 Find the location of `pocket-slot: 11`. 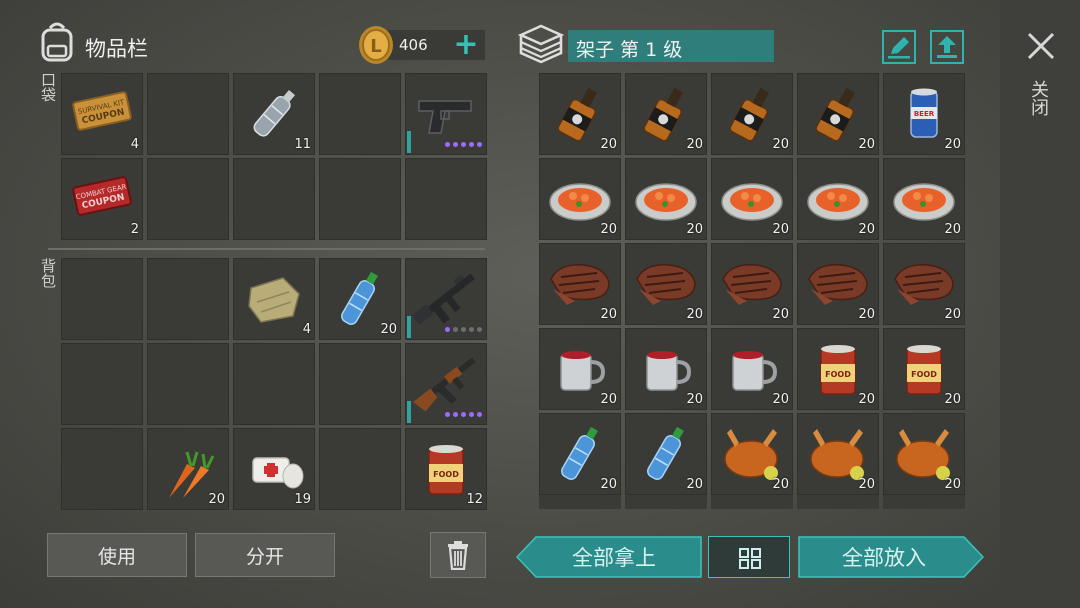

pocket-slot: 11 is located at coordinates (274, 114).